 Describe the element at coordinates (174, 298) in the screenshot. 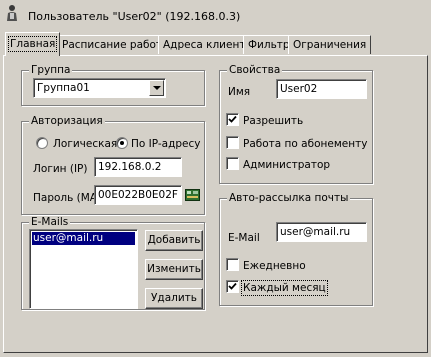

I see `delete-email-button: Удалить` at that location.